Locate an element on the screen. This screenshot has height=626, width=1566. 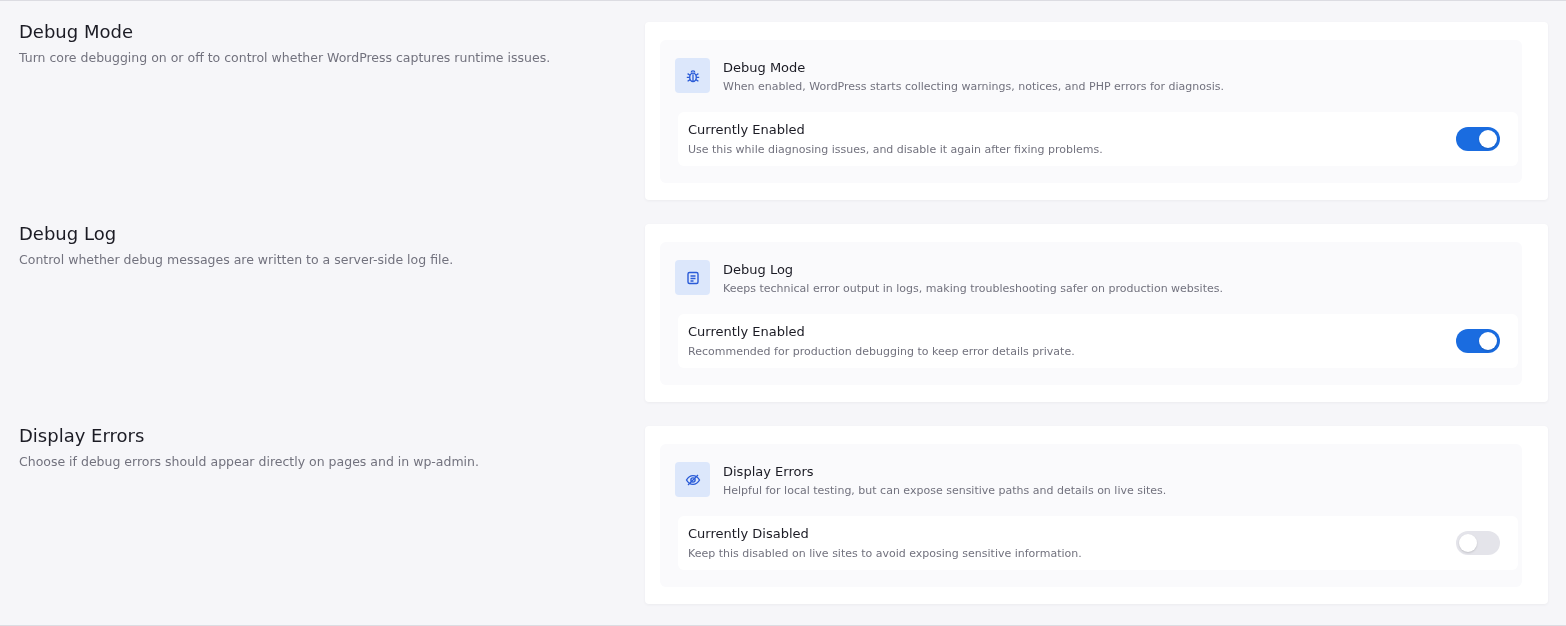
bug-icon is located at coordinates (692, 75).